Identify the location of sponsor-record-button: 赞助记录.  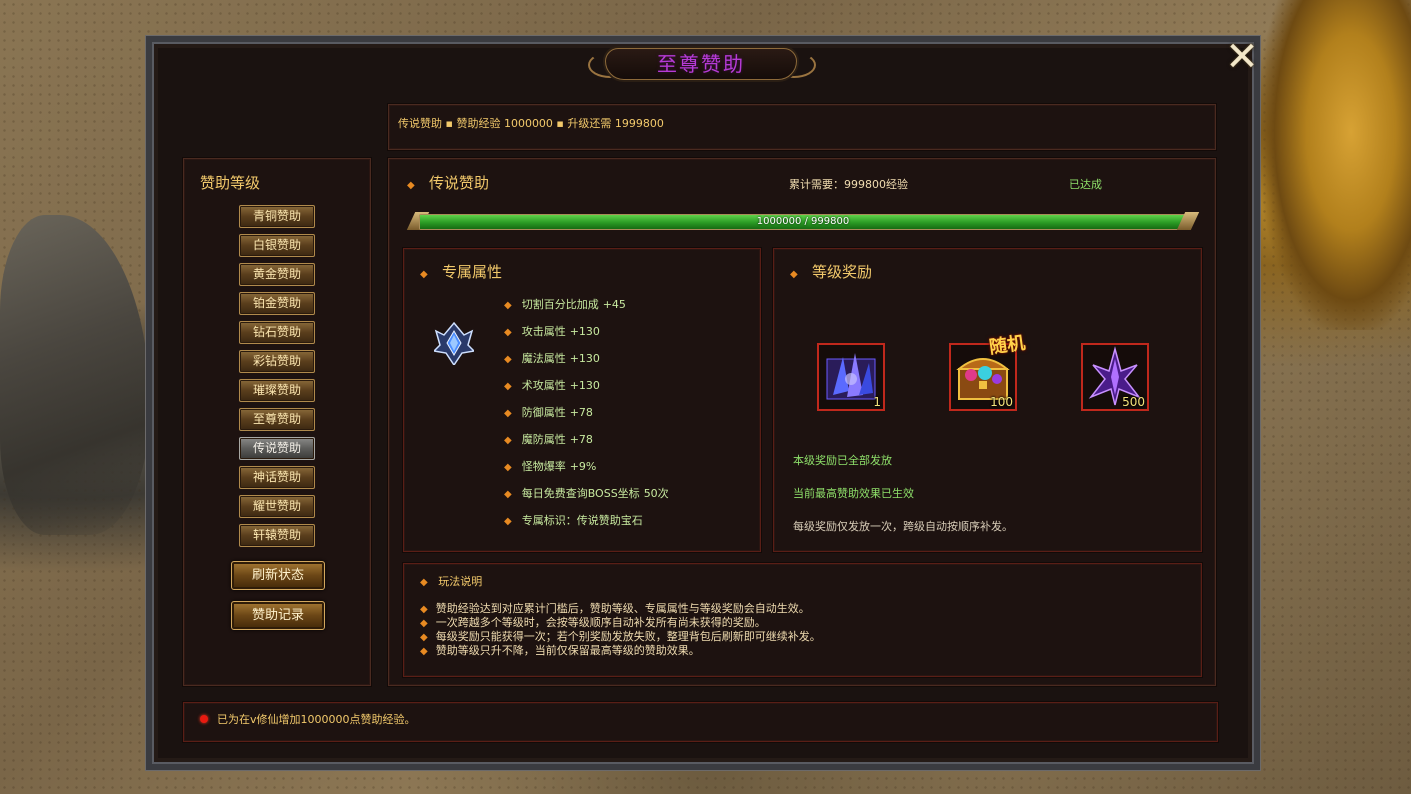
(278, 615).